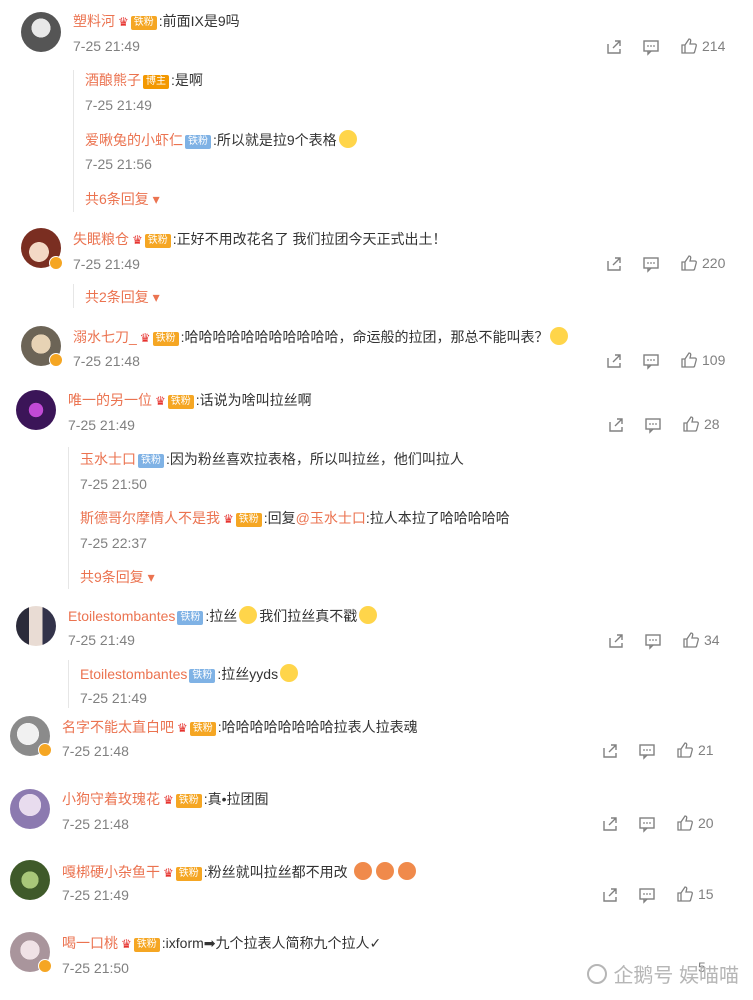 The image size is (753, 1000). What do you see at coordinates (702, 263) in the screenshot?
I see `like-button: 220` at bounding box center [702, 263].